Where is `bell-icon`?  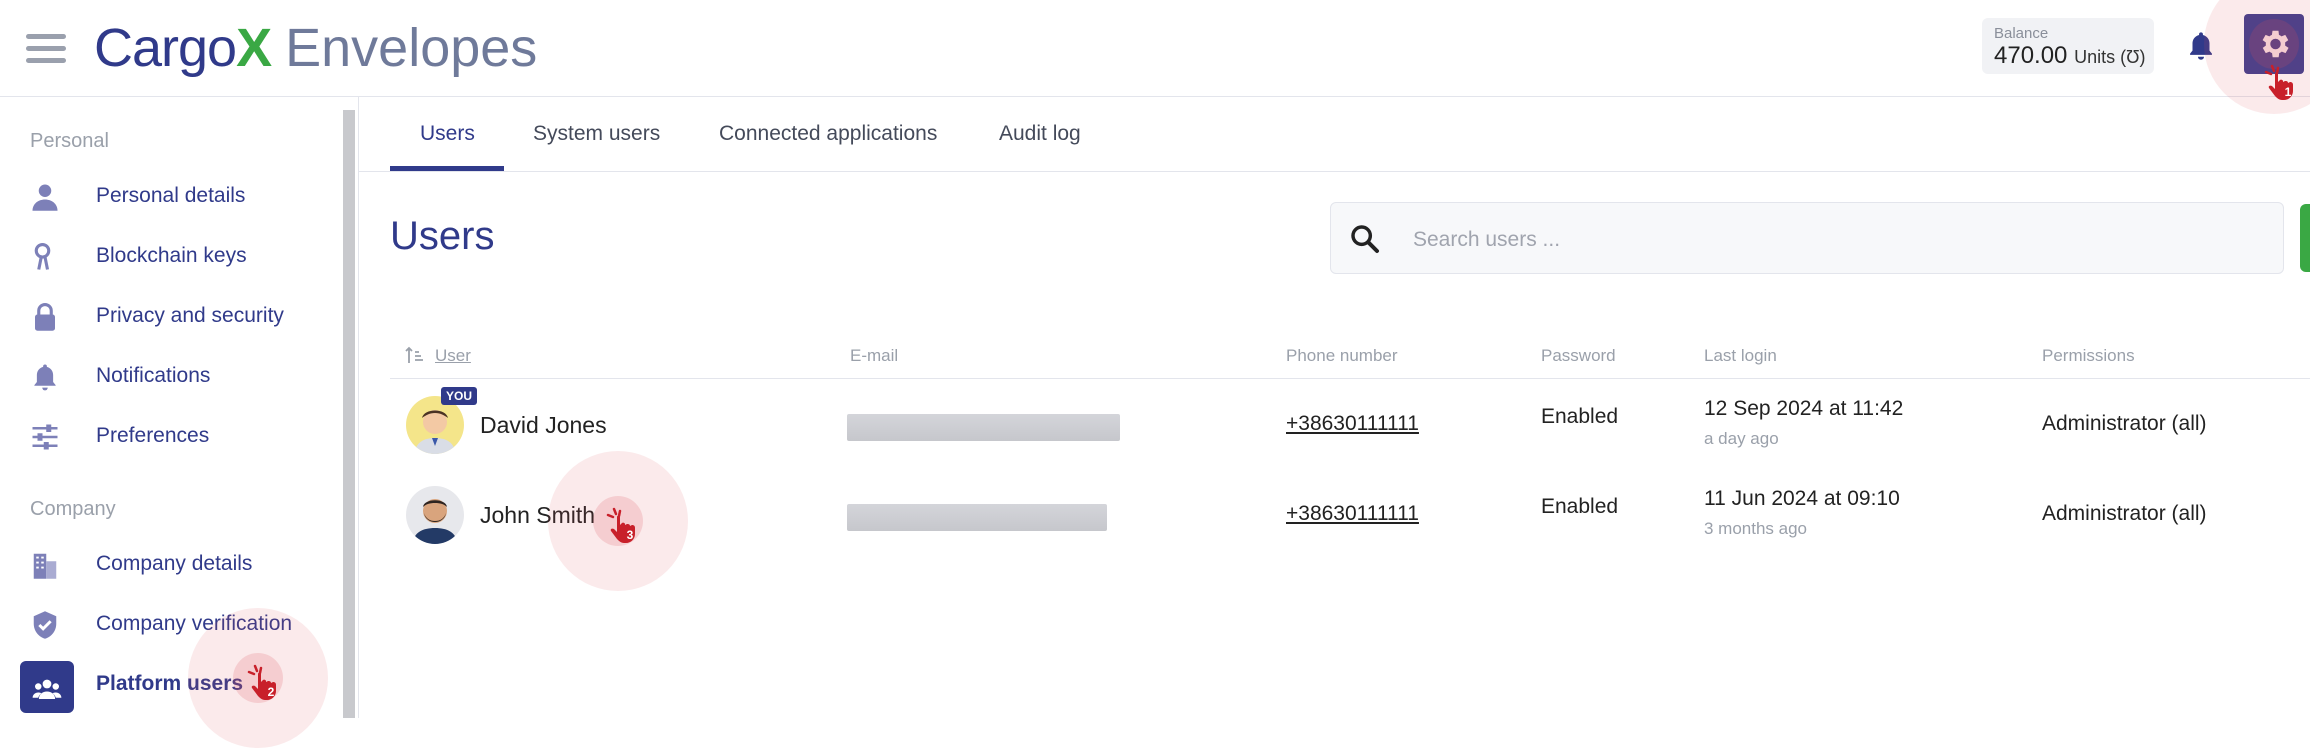
bell-icon is located at coordinates (45, 377).